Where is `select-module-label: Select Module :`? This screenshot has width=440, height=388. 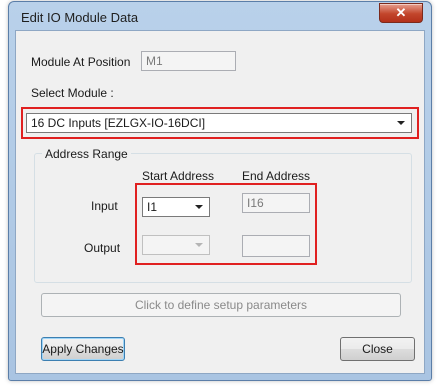
select-module-label: Select Module : is located at coordinates (72, 93).